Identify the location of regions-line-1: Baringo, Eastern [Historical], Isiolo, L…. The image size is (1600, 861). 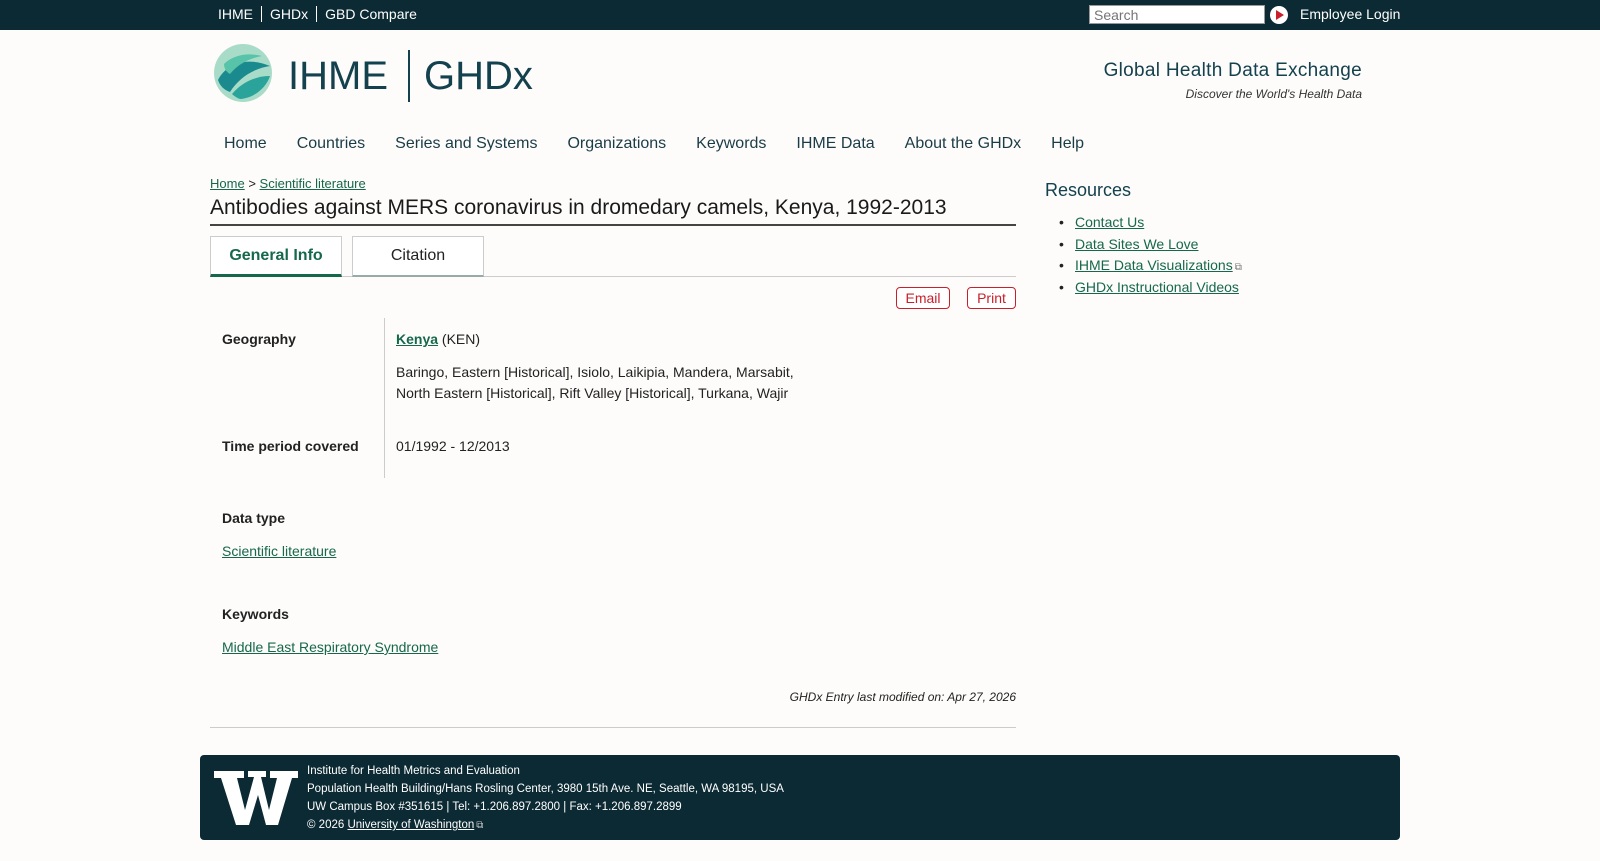
(595, 372).